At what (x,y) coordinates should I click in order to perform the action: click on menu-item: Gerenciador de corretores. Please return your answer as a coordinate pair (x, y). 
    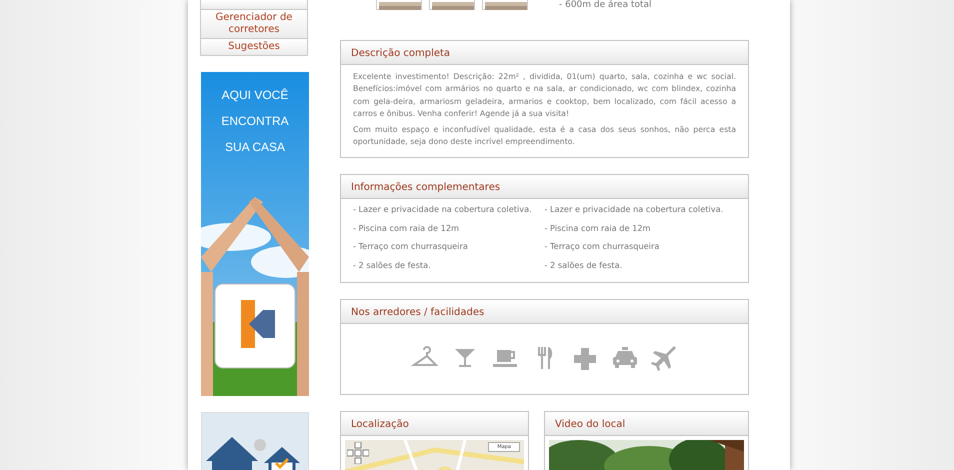
    Looking at the image, I should click on (254, 24).